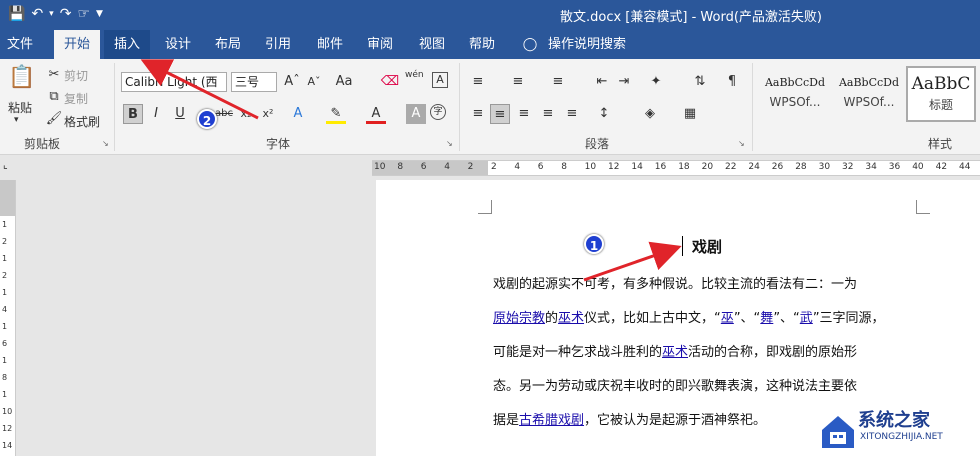  What do you see at coordinates (390, 82) in the screenshot?
I see `clear-format-icon: ⌫` at bounding box center [390, 82].